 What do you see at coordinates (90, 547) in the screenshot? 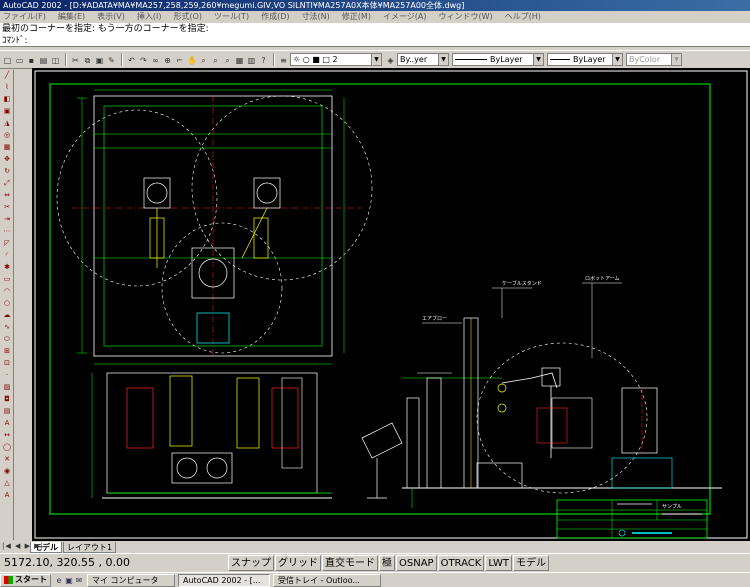
I see `tab-layout1: レイアウト1` at bounding box center [90, 547].